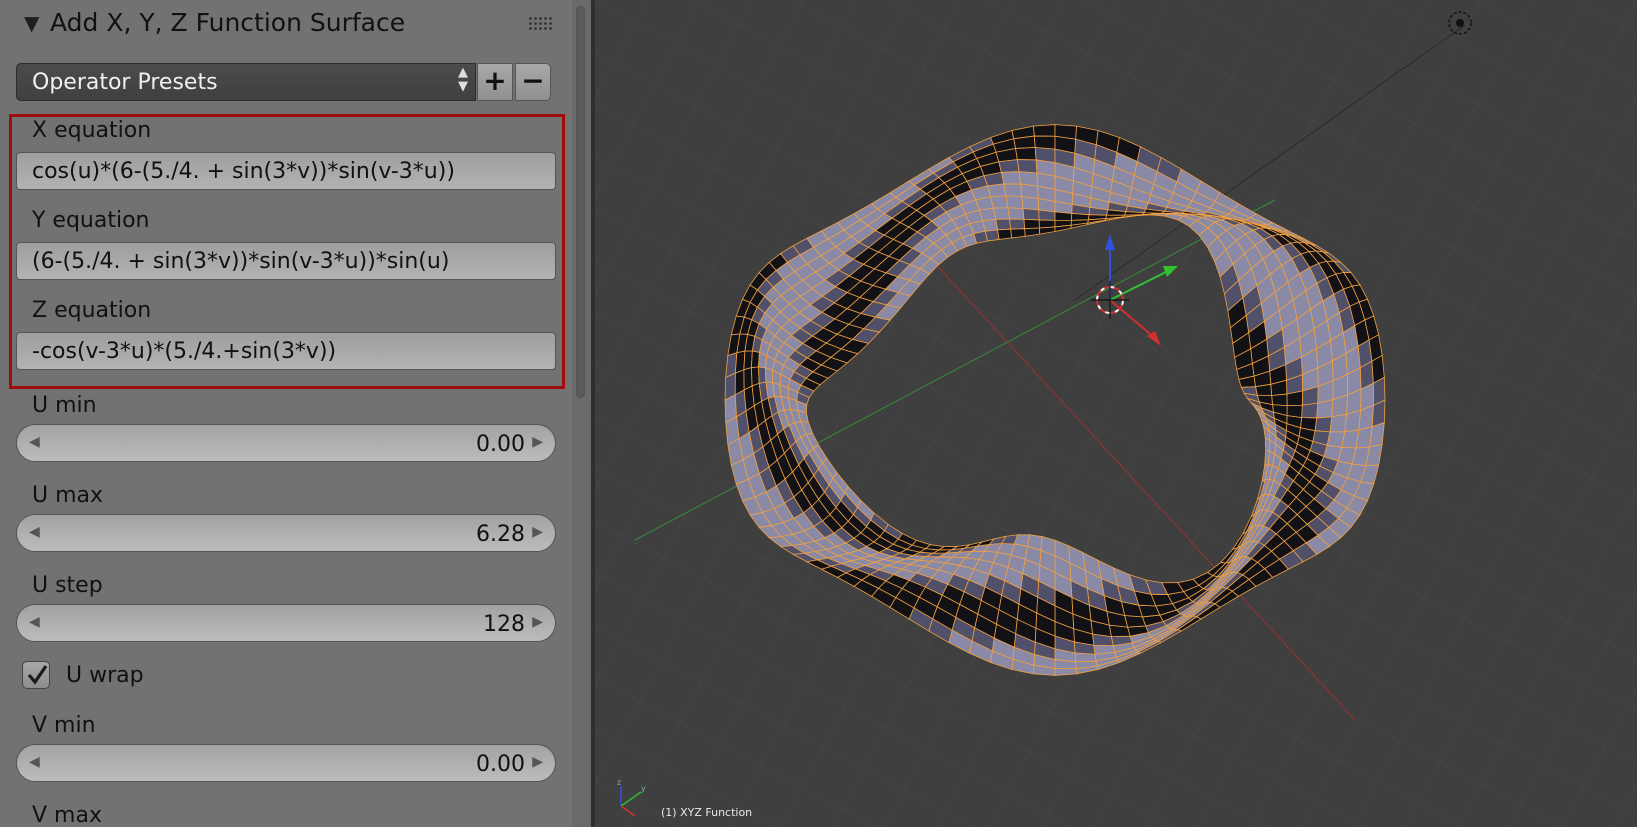 Image resolution: width=1637 pixels, height=827 pixels. What do you see at coordinates (500, 444) in the screenshot?
I see `u-min-value: 0.00` at bounding box center [500, 444].